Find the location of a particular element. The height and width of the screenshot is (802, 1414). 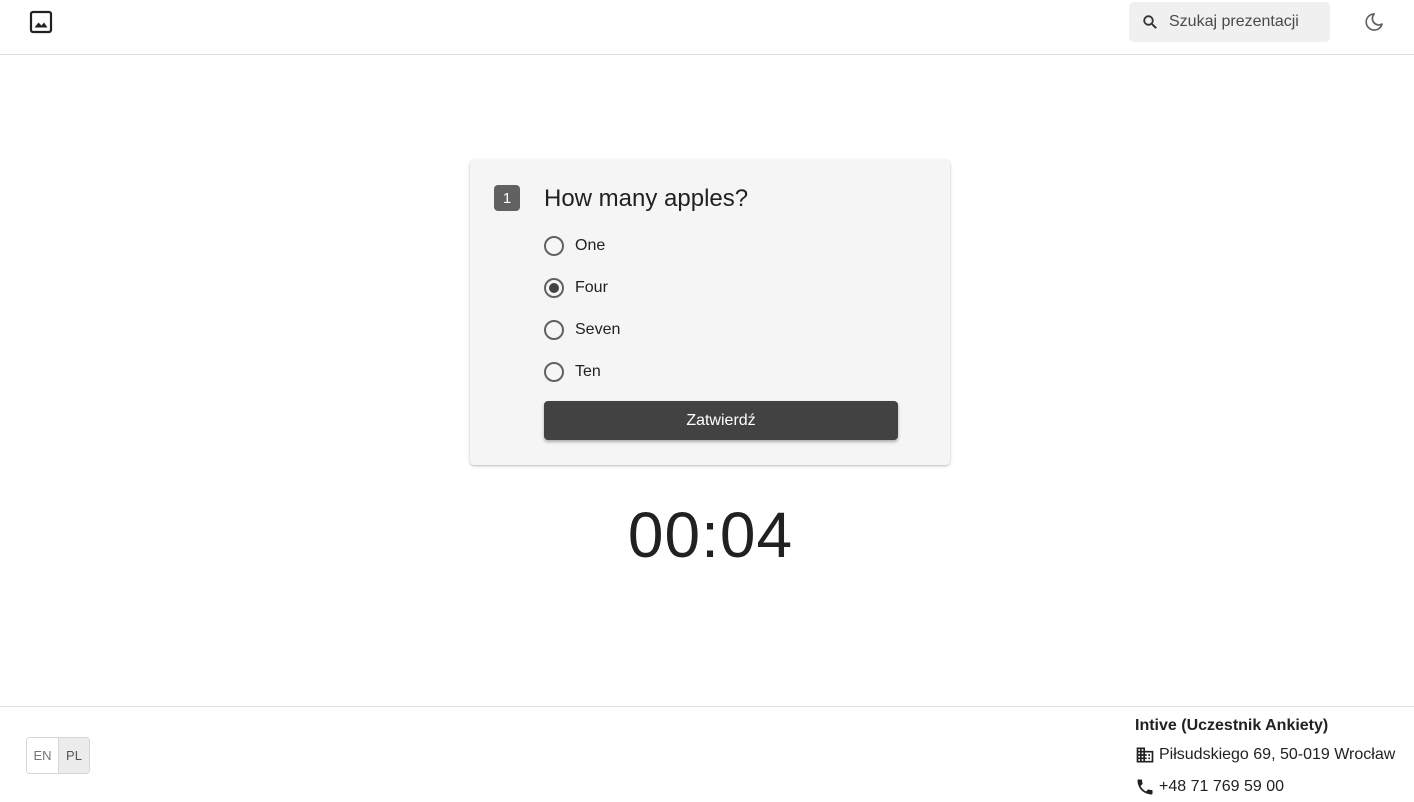

app-header is located at coordinates (707, 27).